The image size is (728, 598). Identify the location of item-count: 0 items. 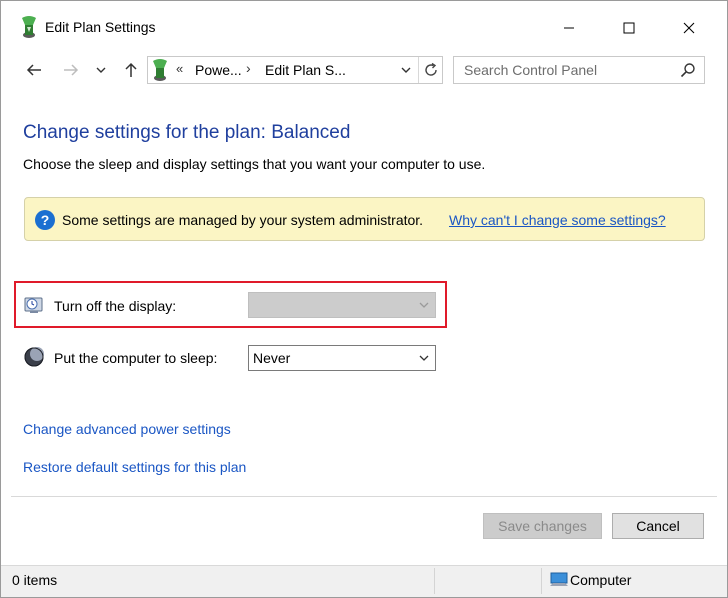
(35, 580).